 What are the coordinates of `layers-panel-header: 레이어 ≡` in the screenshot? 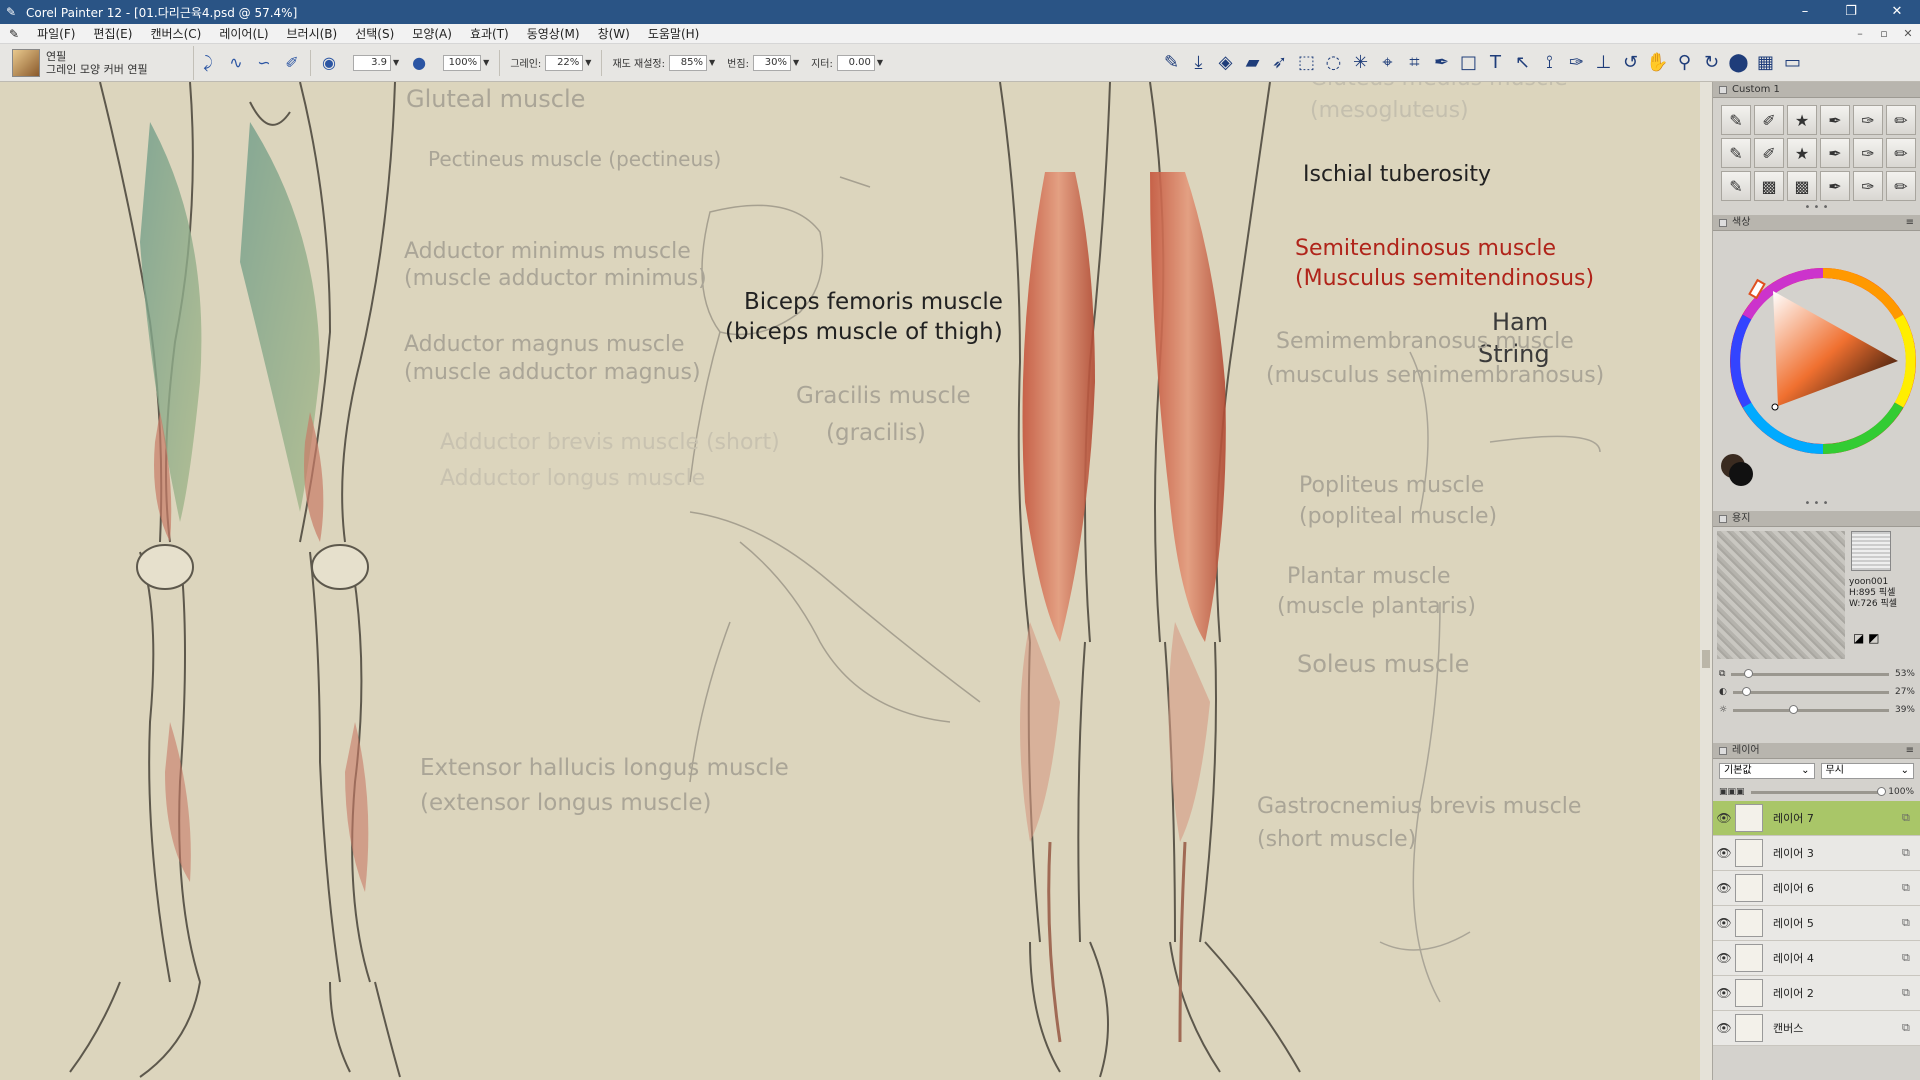 It's located at (1816, 751).